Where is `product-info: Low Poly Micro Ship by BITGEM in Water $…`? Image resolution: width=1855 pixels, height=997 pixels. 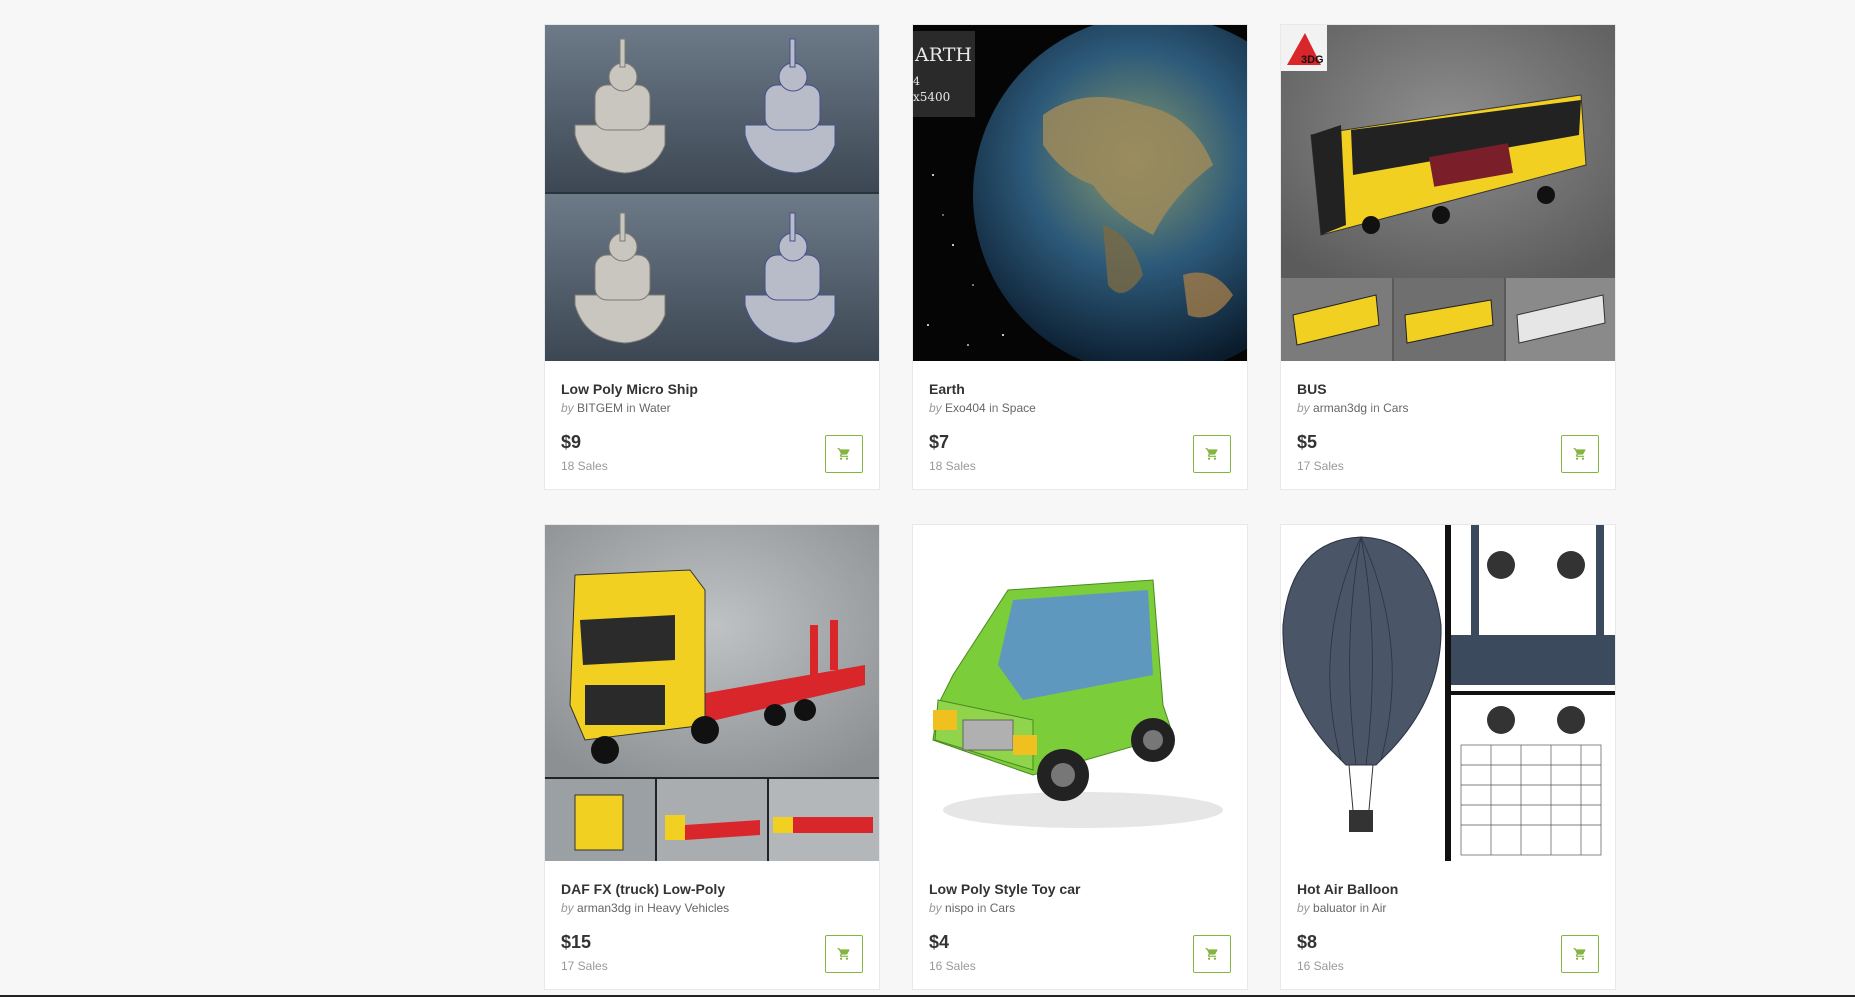 product-info: Low Poly Micro Ship by BITGEM in Water $… is located at coordinates (712, 425).